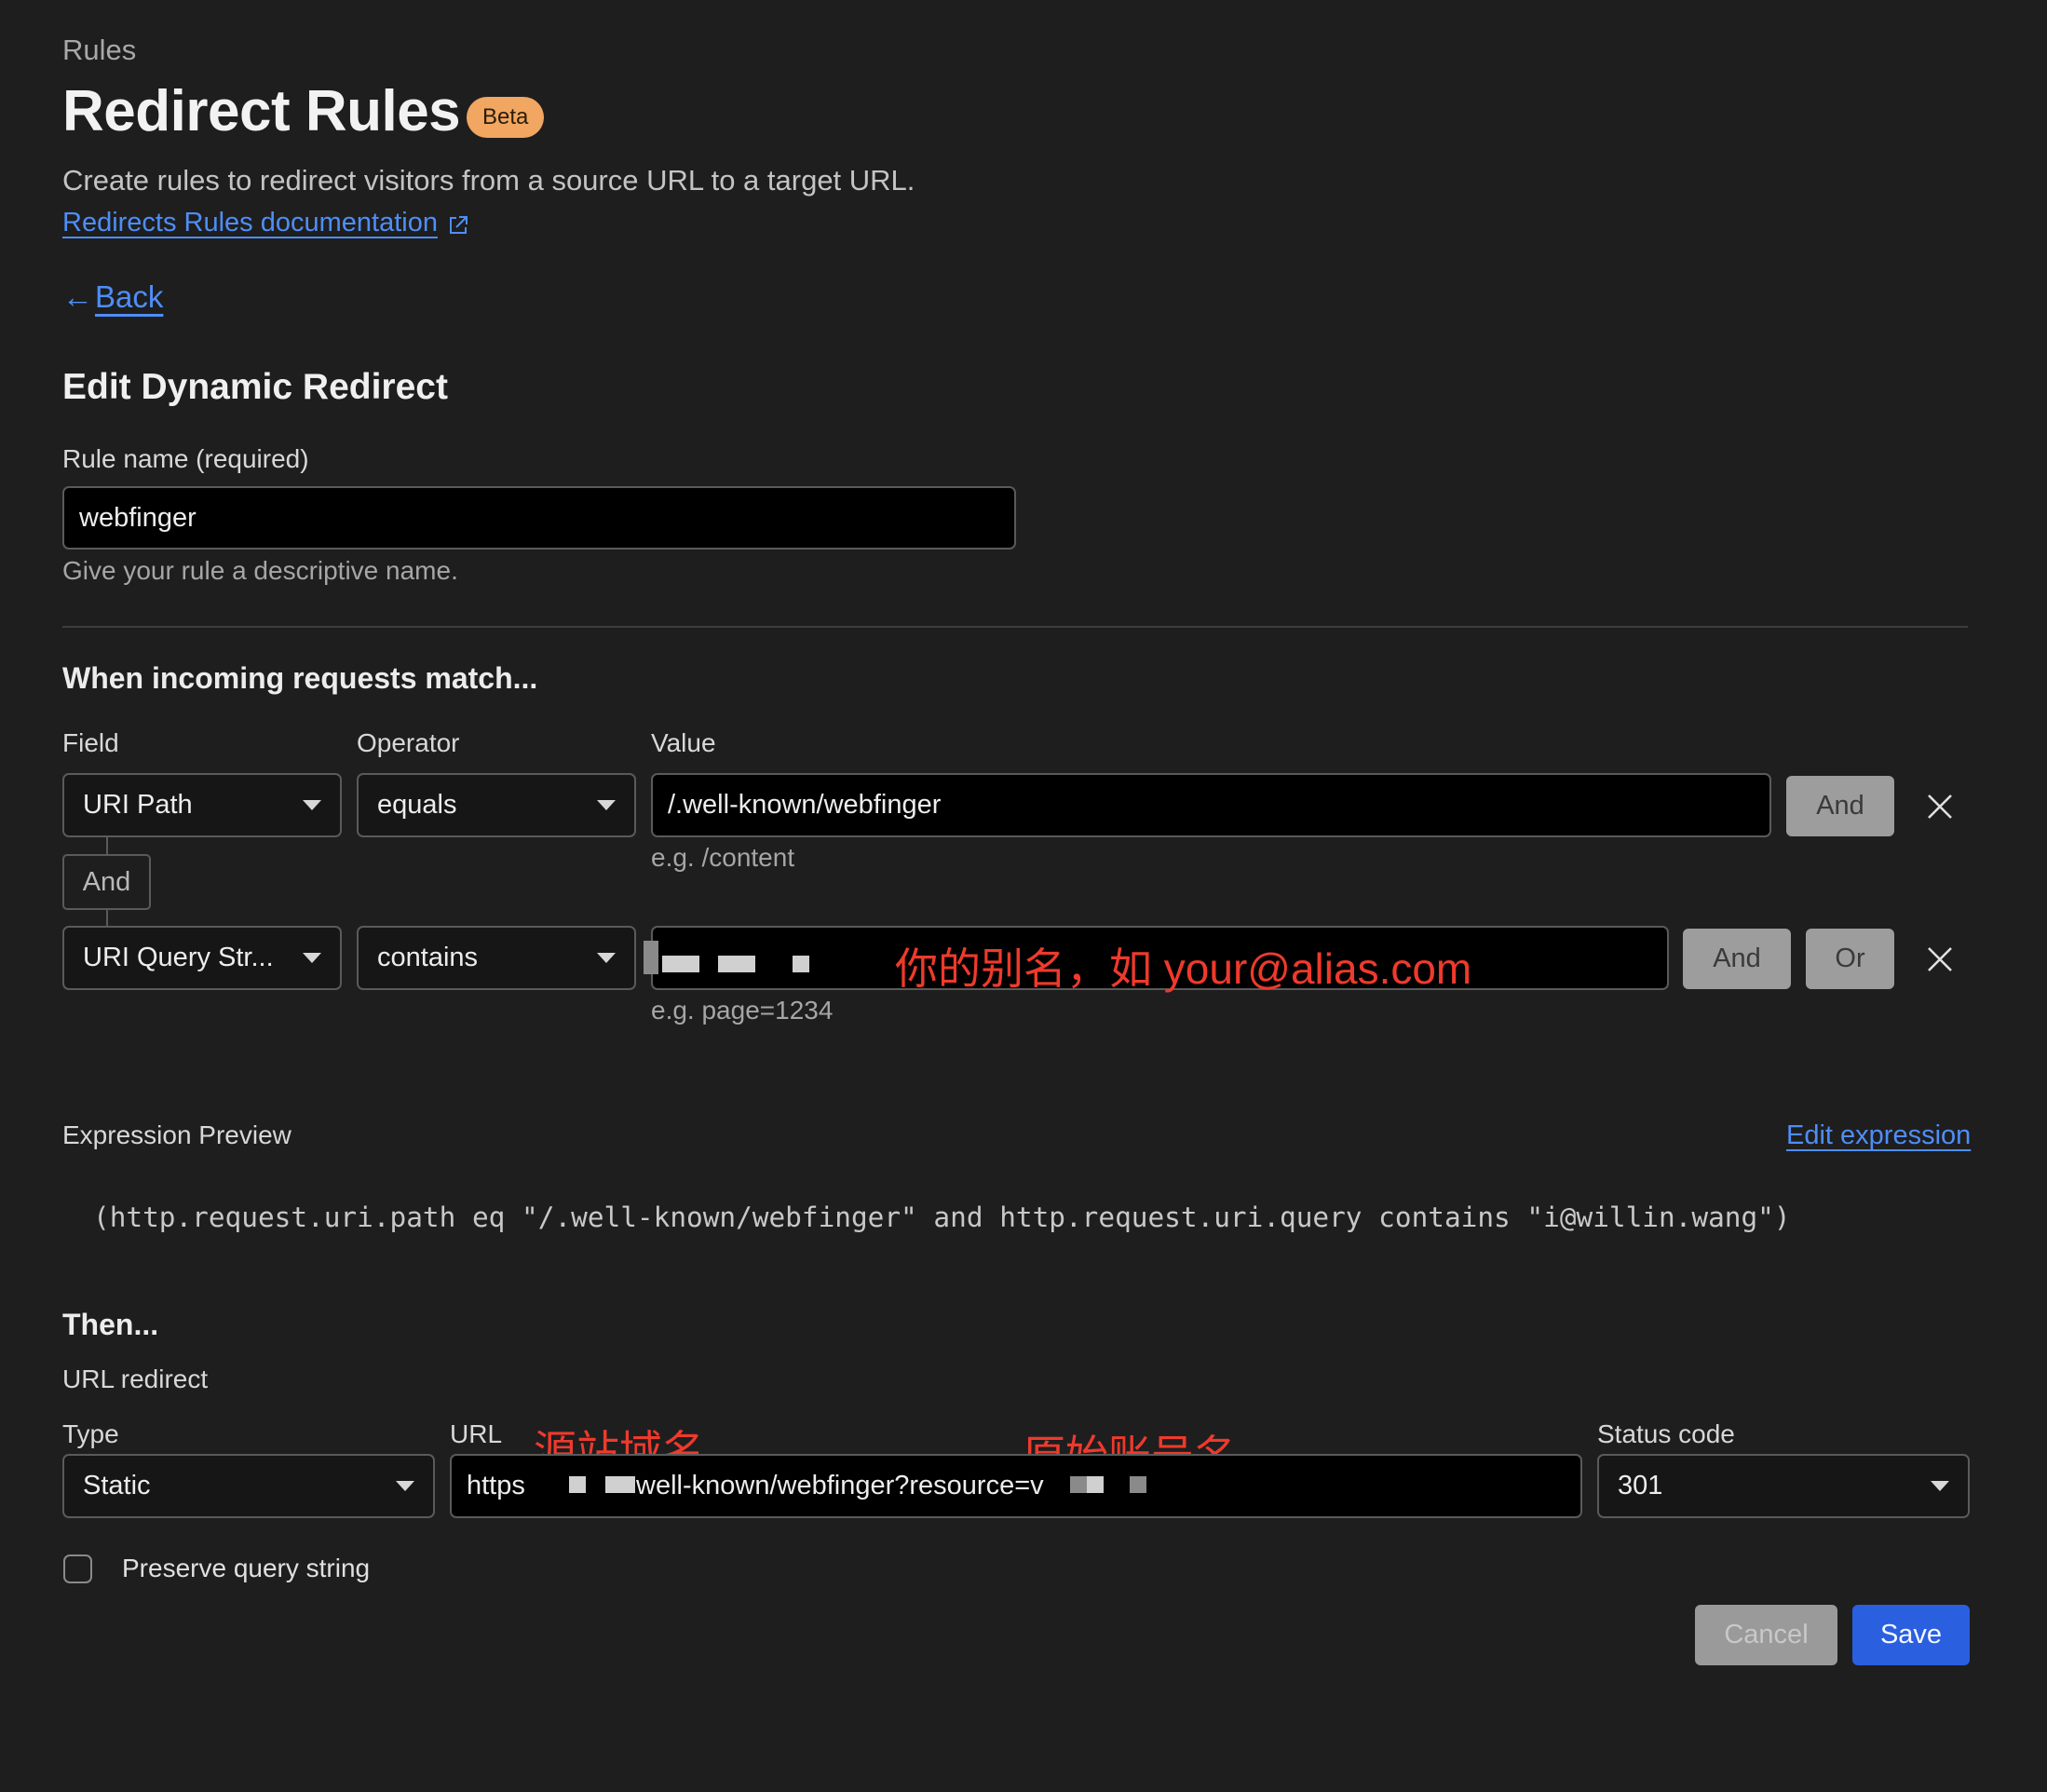  I want to click on beta-badge: Beta, so click(506, 117).